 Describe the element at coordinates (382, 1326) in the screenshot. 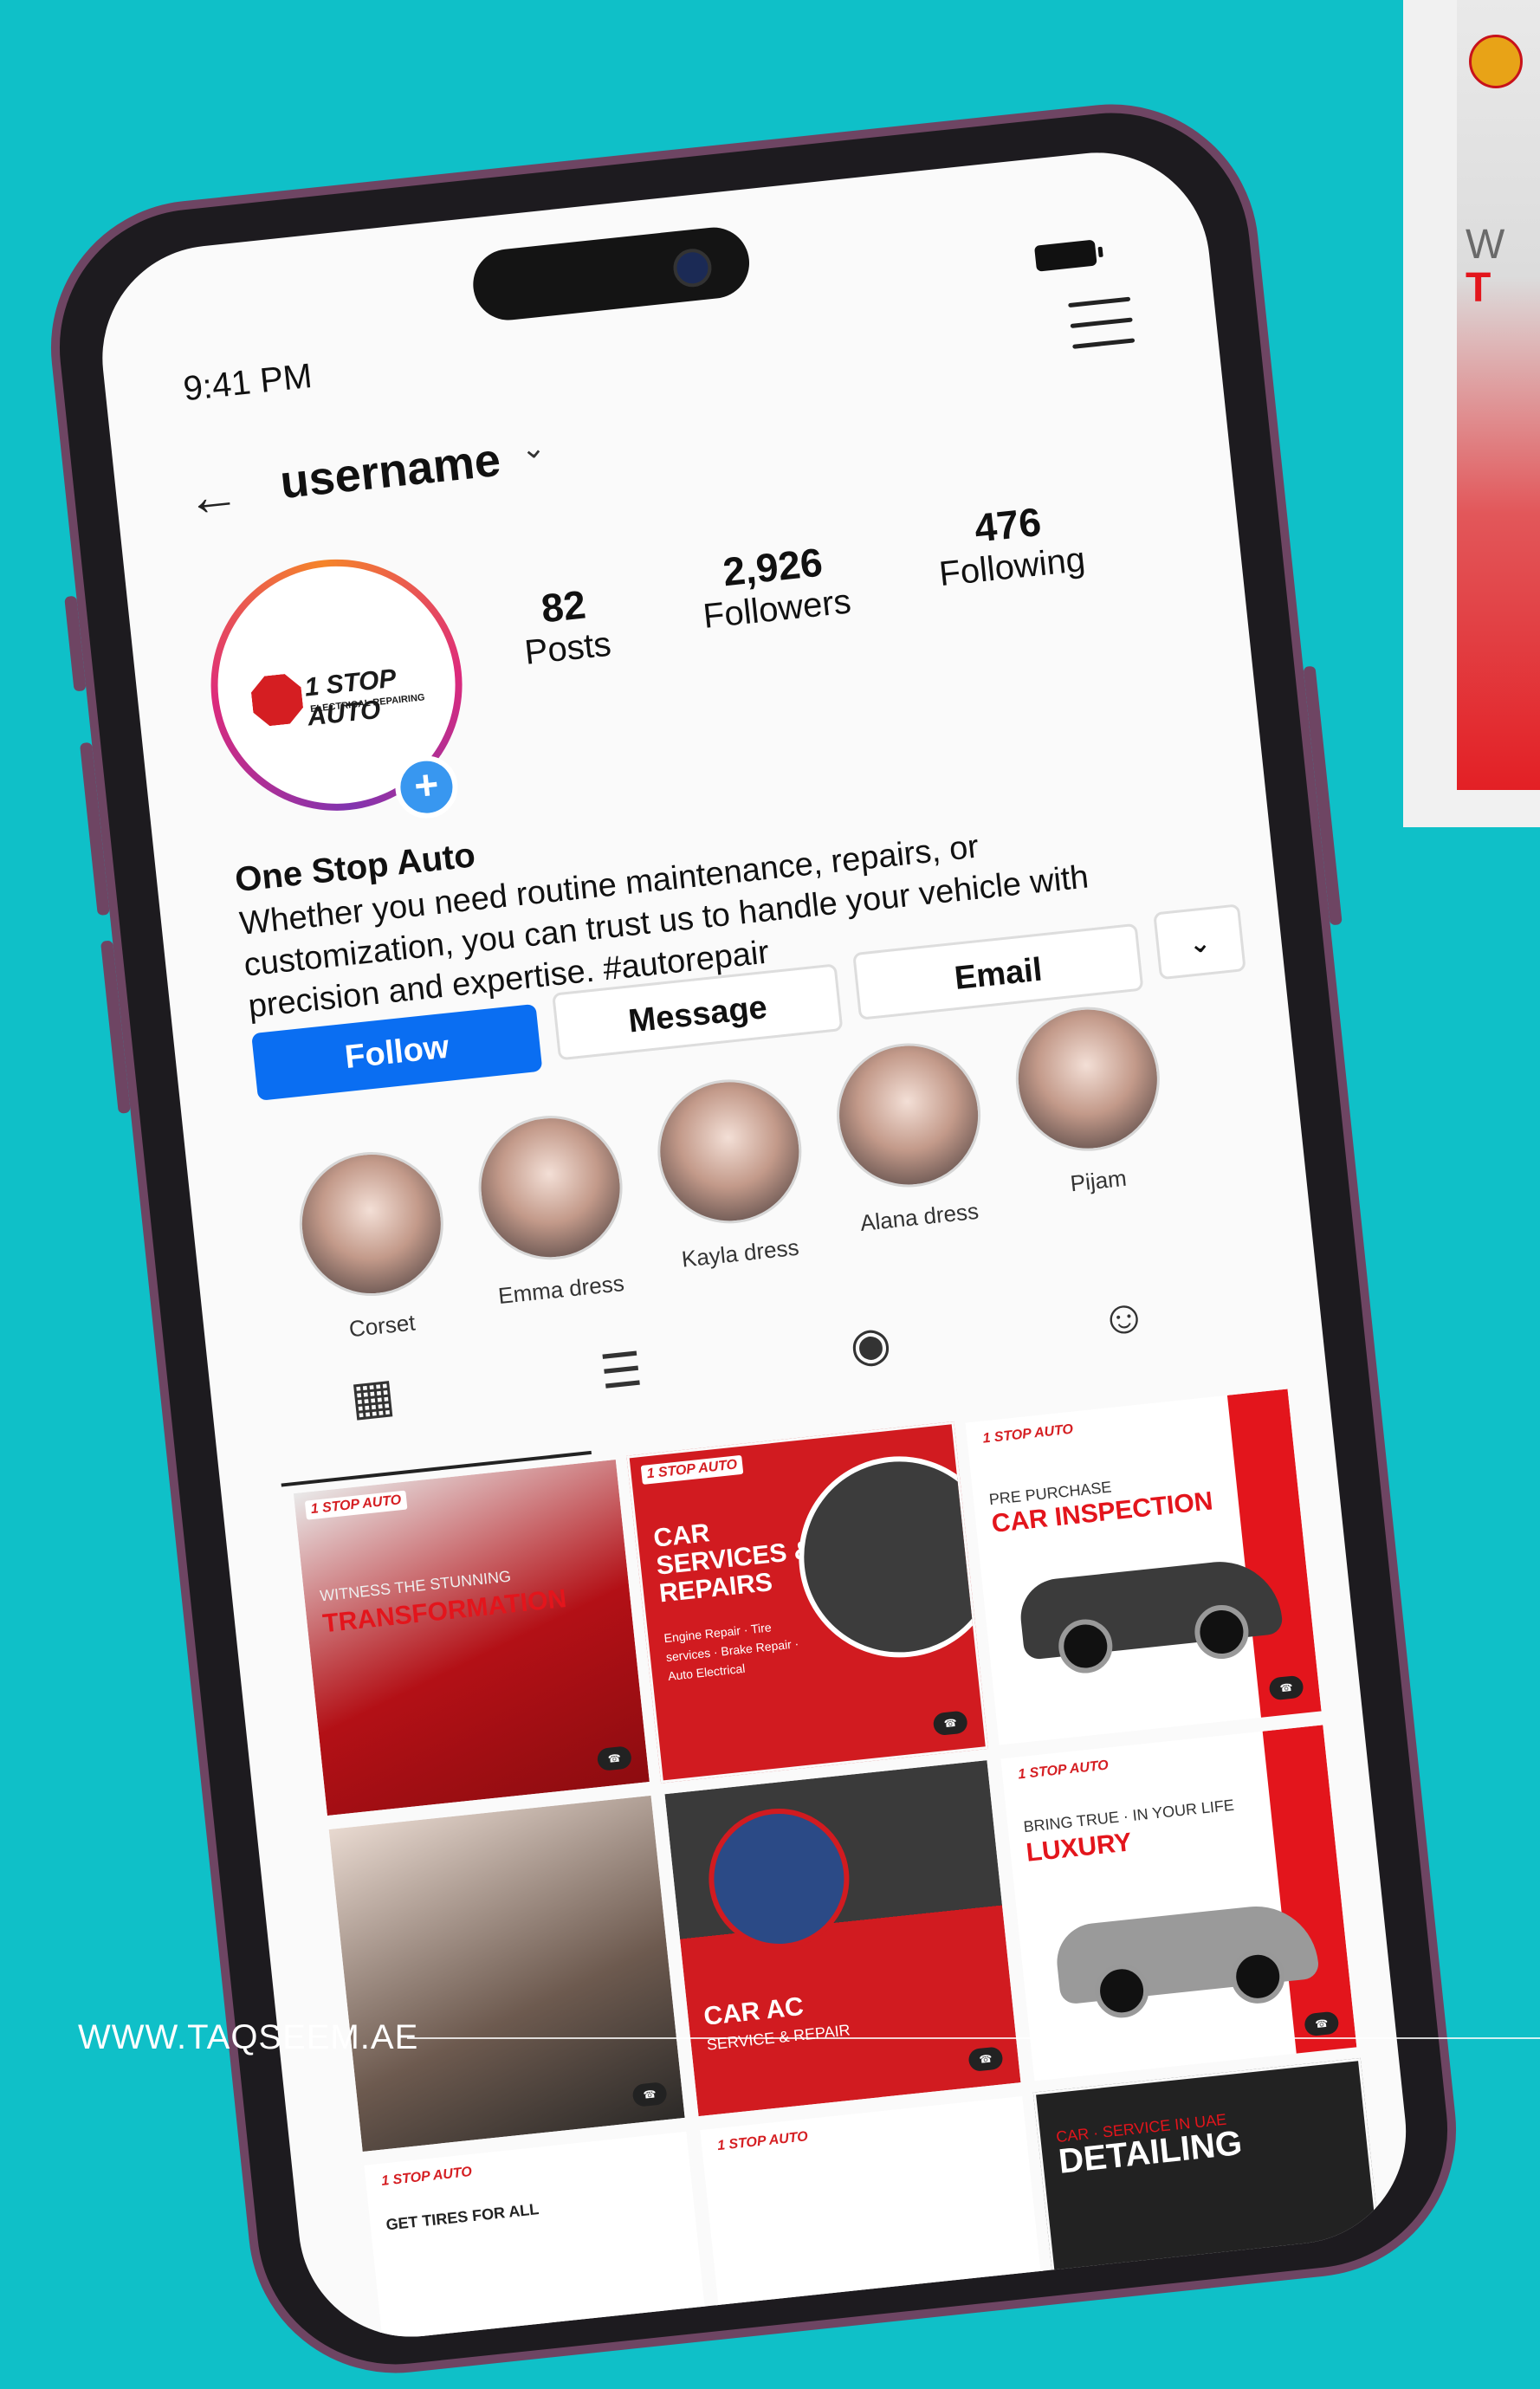

I see `highlight-label: Corset` at that location.